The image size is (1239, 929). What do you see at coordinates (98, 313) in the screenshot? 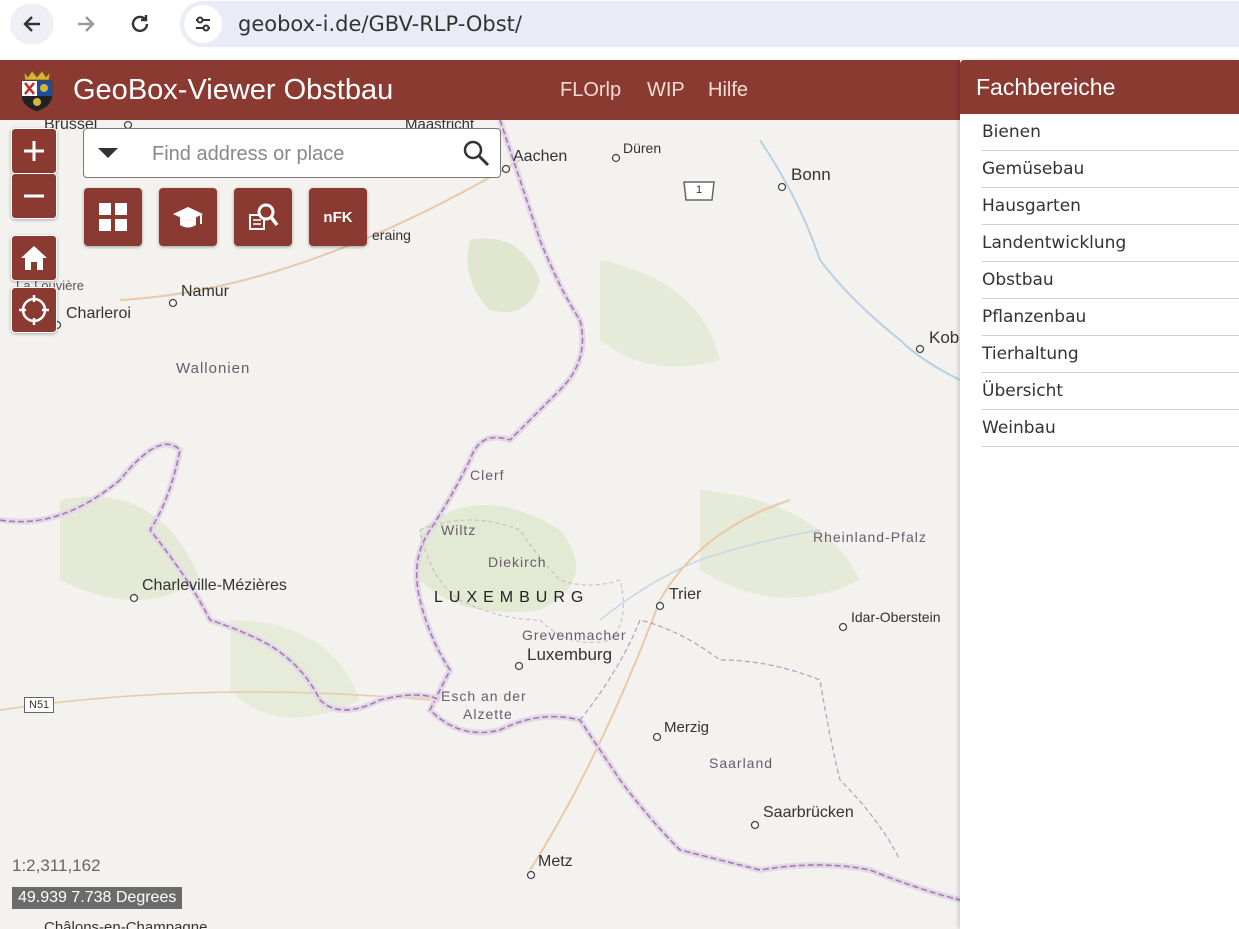
I see `place-charleroi: Charleroi` at bounding box center [98, 313].